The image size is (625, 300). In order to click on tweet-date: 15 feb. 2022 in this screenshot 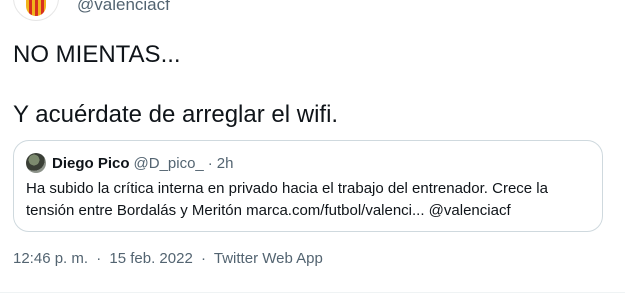, I will do `click(150, 258)`.